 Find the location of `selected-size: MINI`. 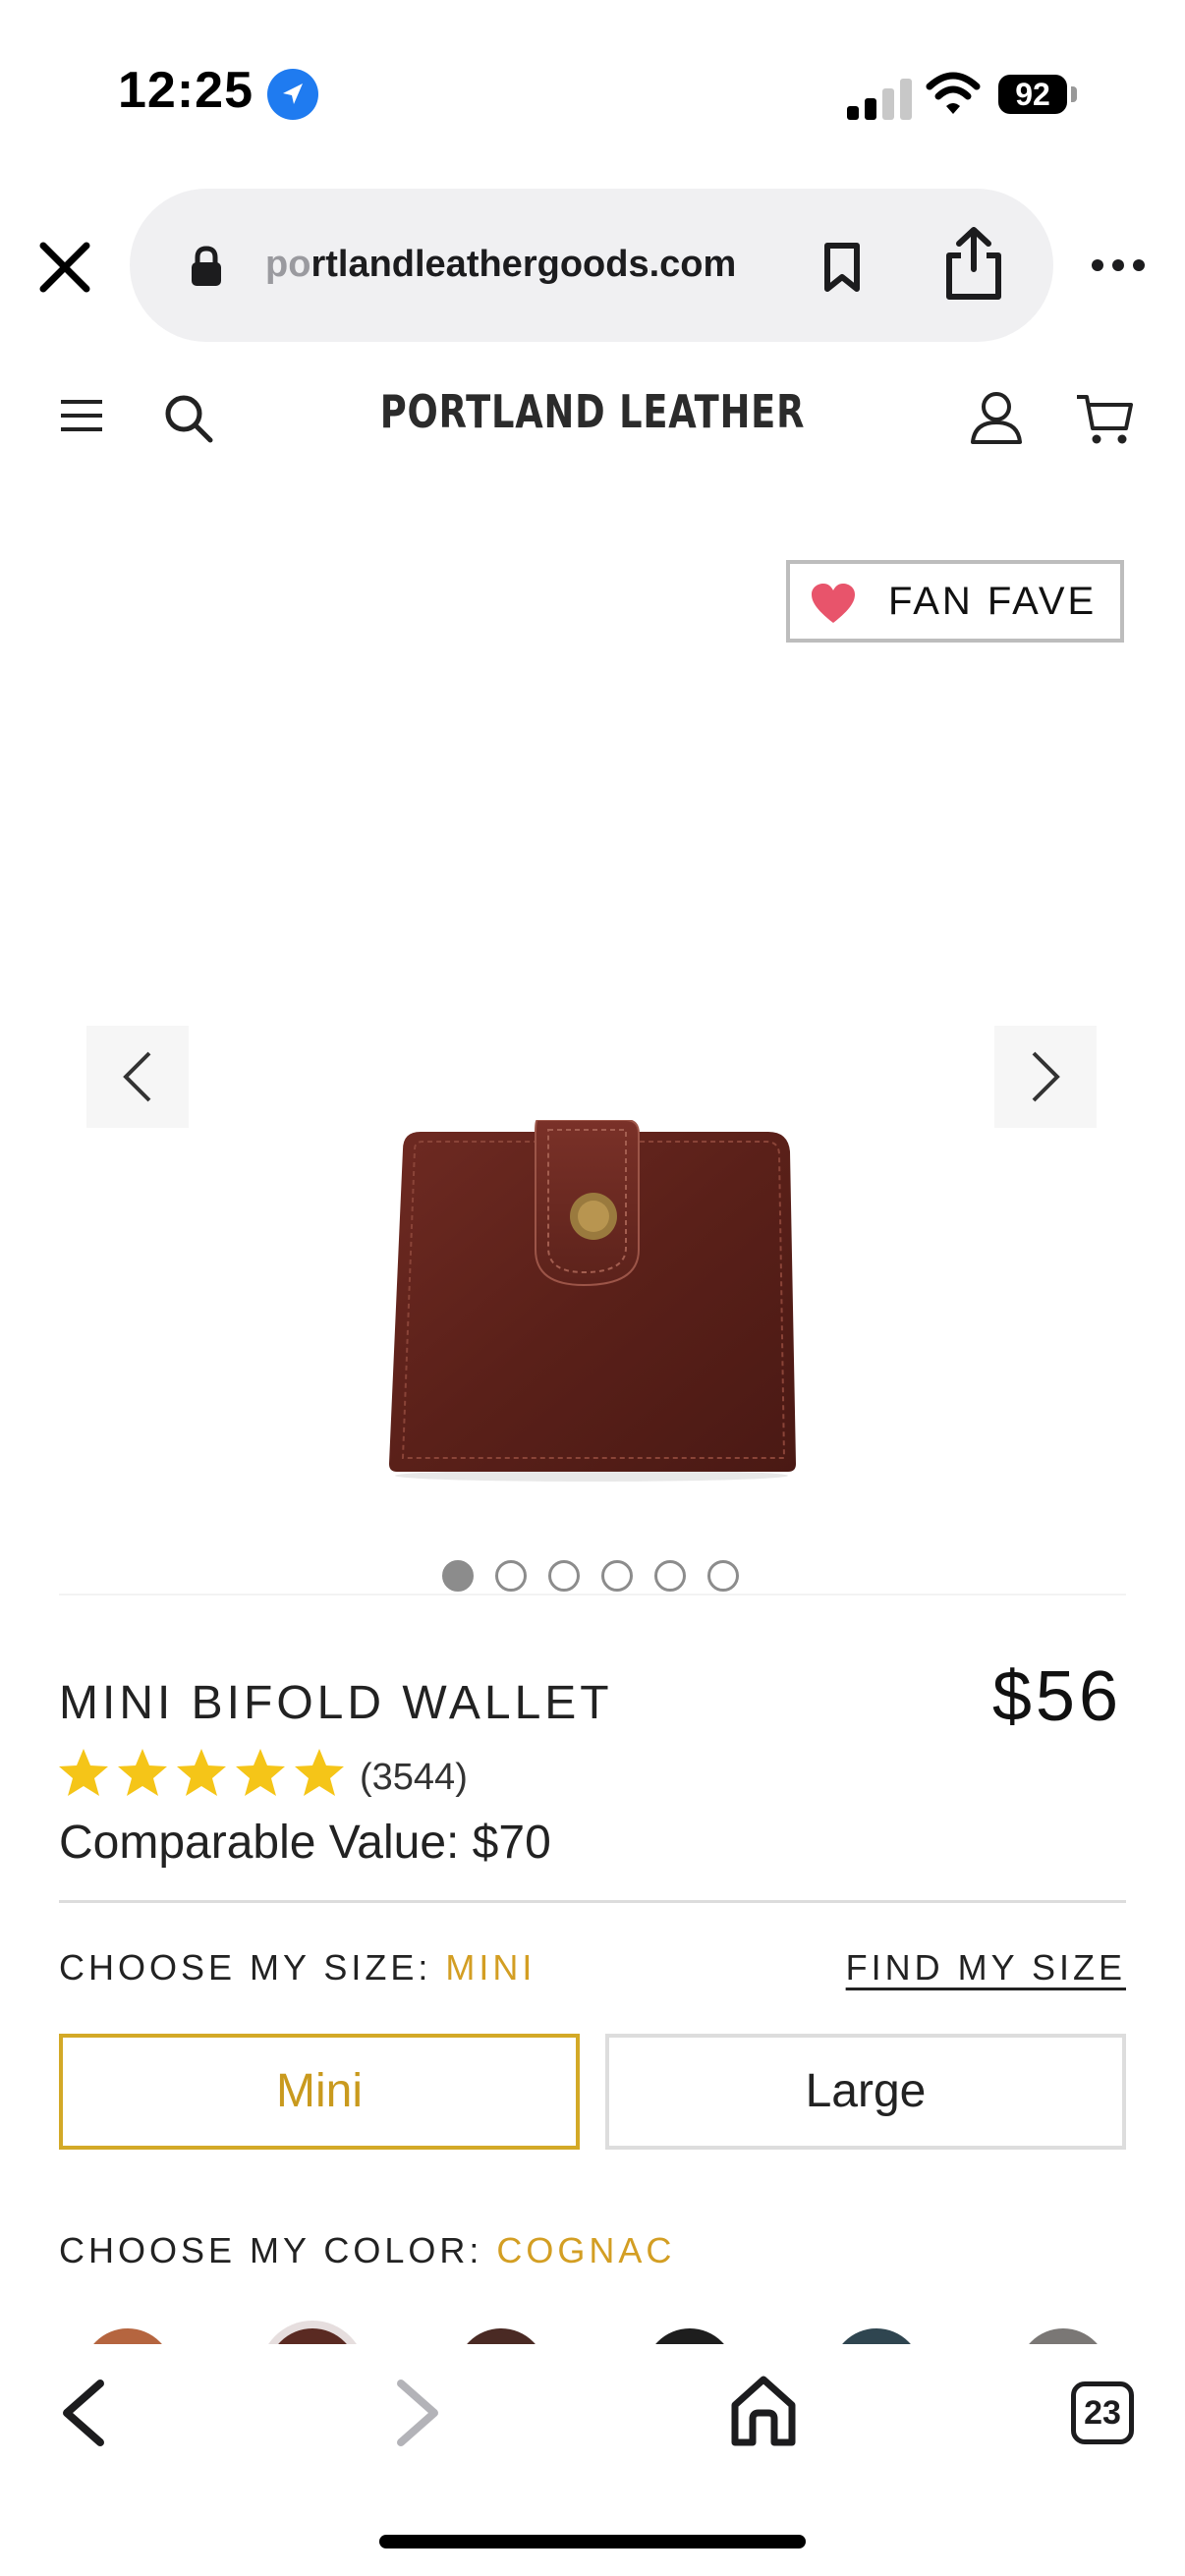

selected-size: MINI is located at coordinates (491, 1967).